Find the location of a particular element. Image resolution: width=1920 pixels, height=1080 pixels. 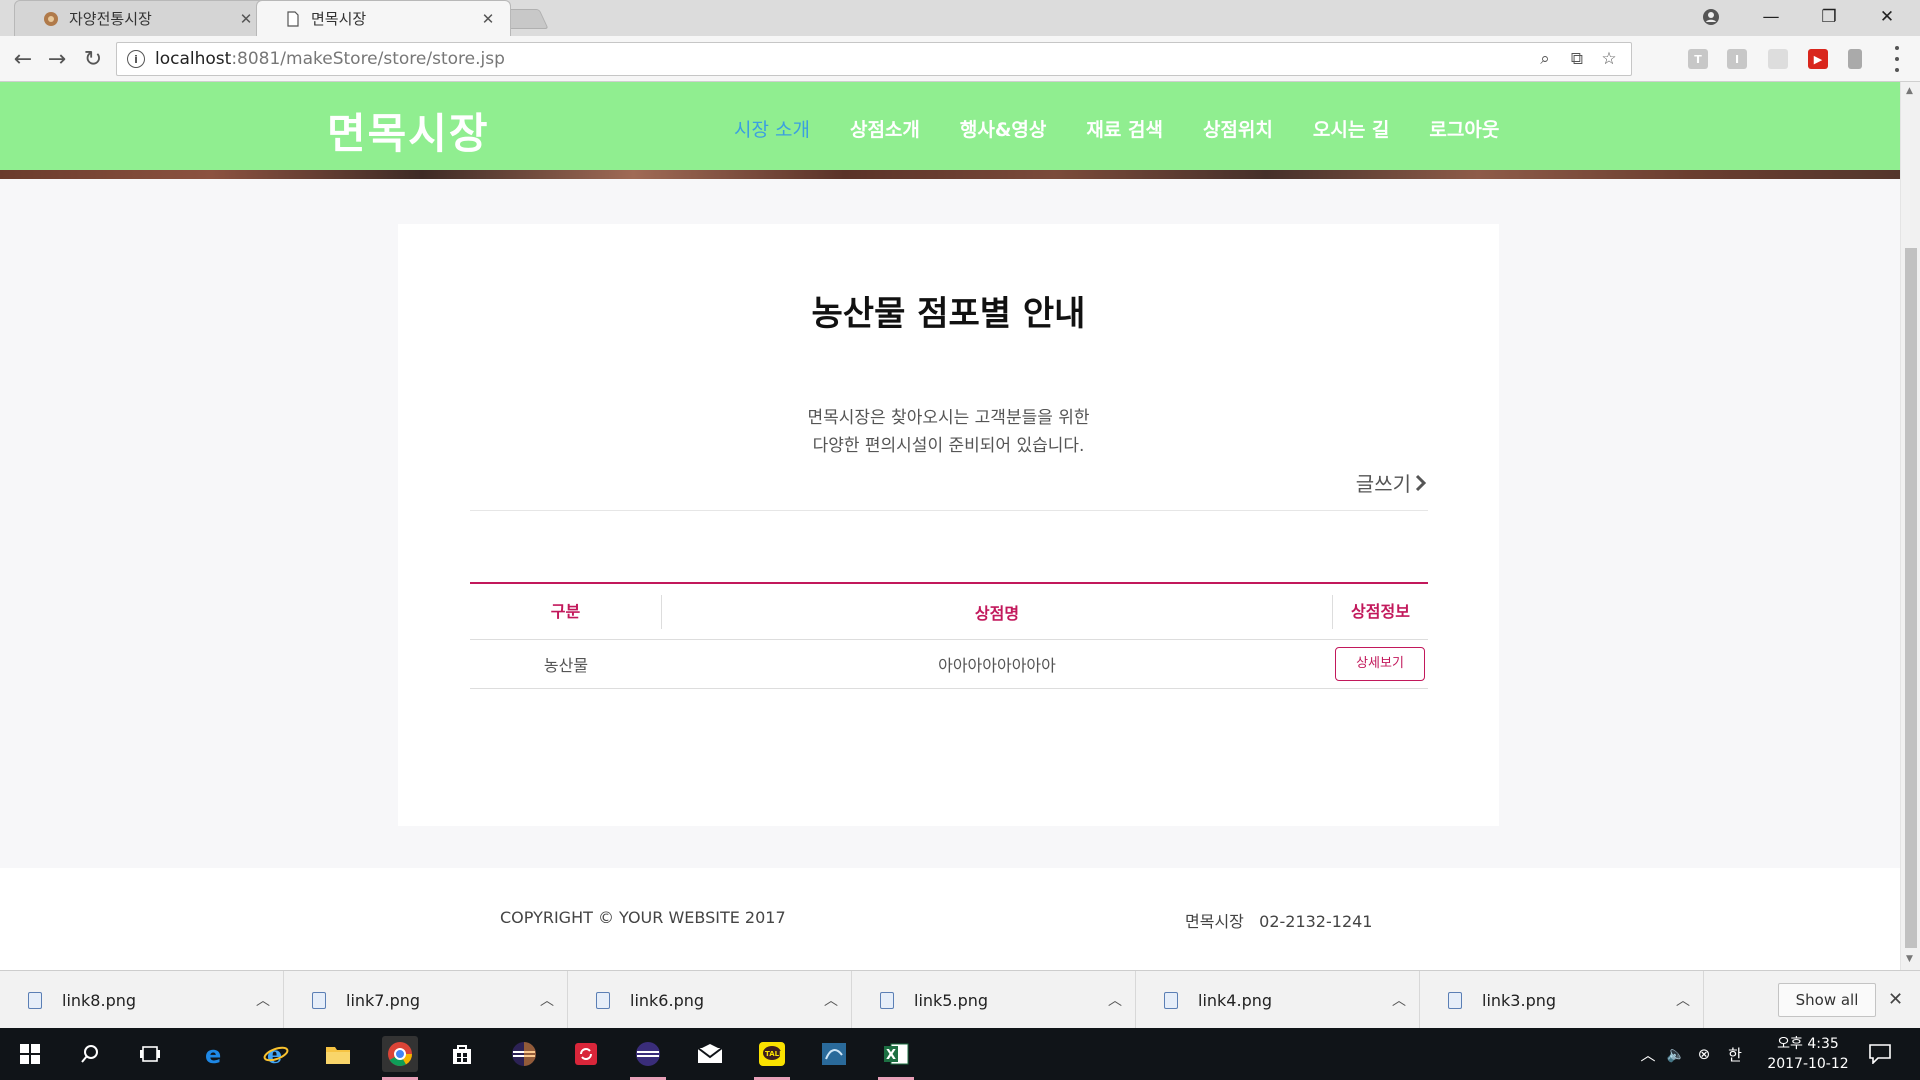

task-view-icon is located at coordinates (150, 1054).